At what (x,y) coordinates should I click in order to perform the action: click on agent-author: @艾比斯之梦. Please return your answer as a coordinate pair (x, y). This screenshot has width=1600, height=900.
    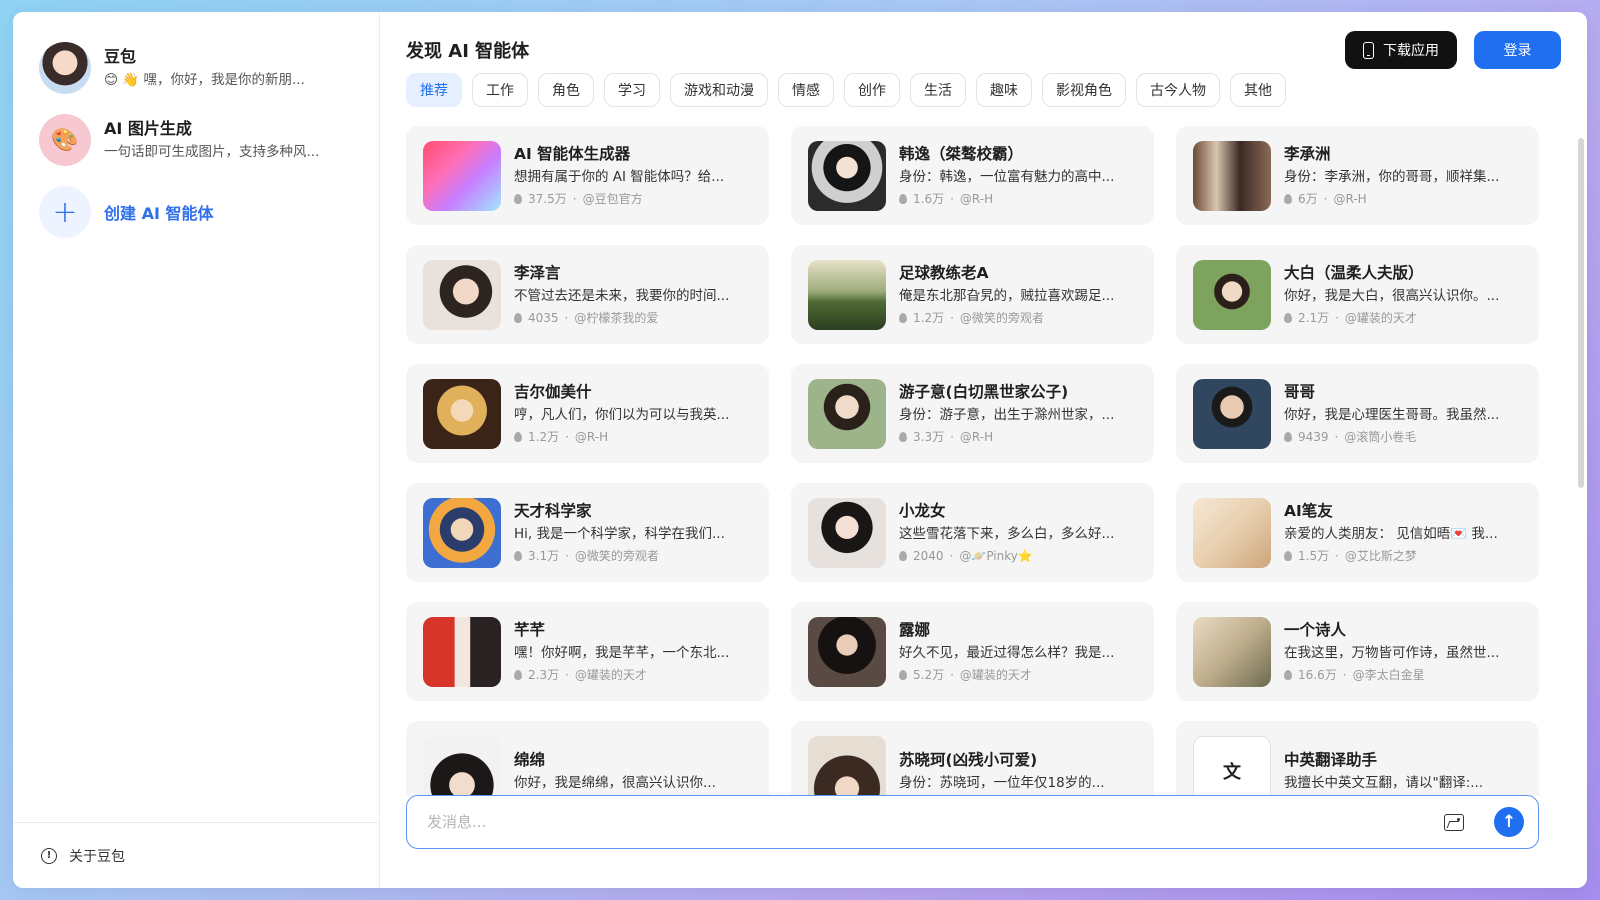
    Looking at the image, I should click on (1380, 556).